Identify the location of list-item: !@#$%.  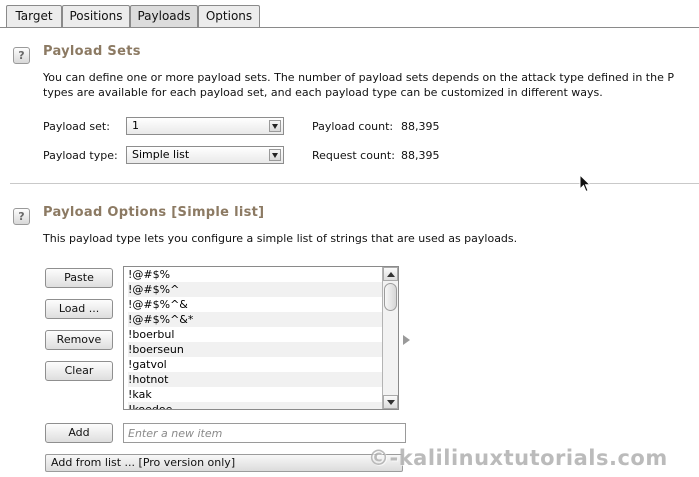
(255, 274).